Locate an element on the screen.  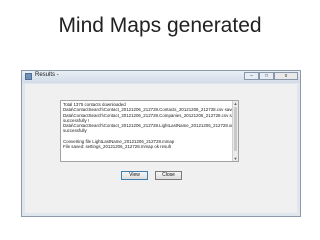
window-titlebar: Results - – □ x is located at coordinates (161, 77).